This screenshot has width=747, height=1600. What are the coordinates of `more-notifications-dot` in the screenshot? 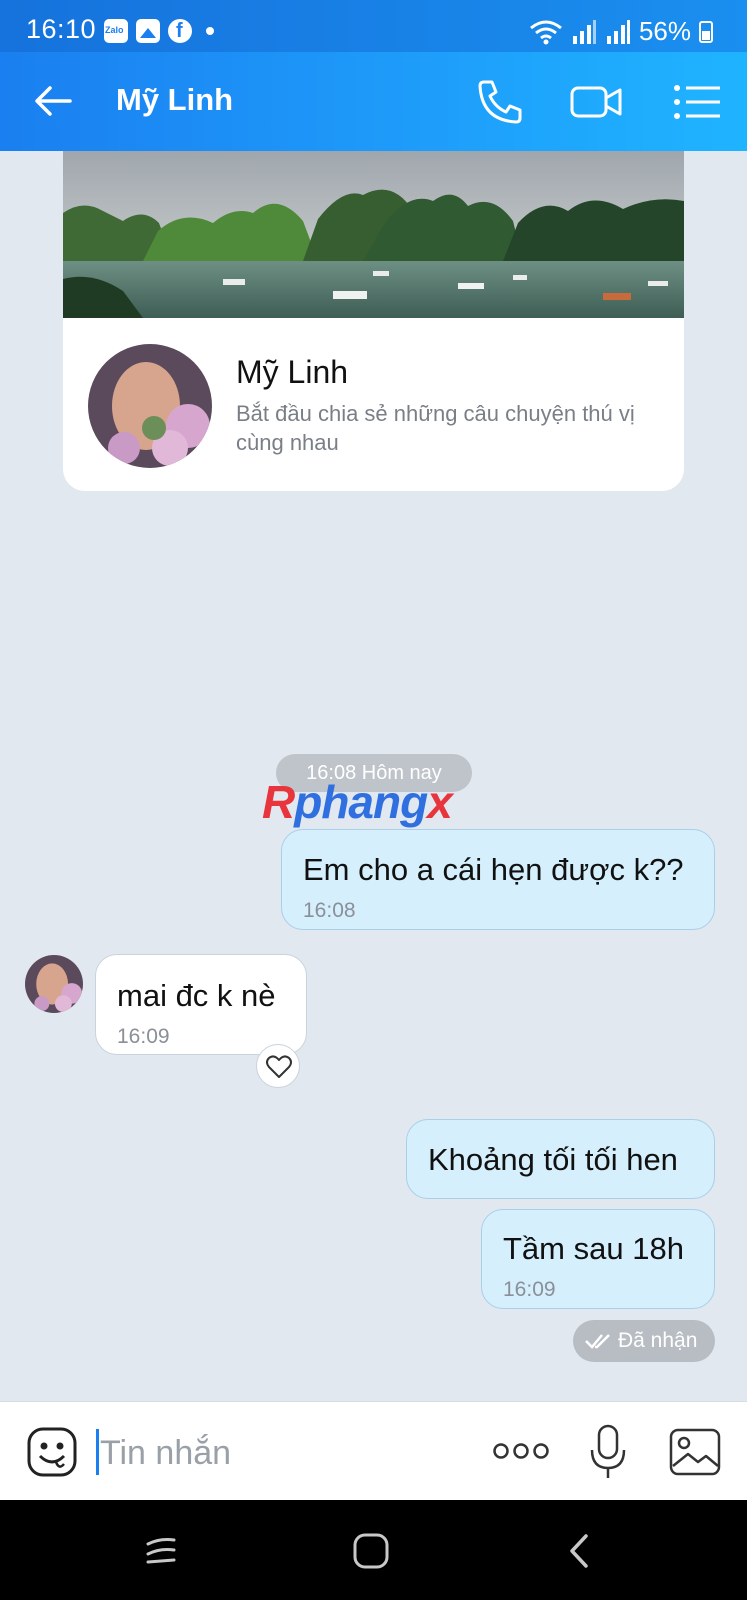 It's located at (210, 31).